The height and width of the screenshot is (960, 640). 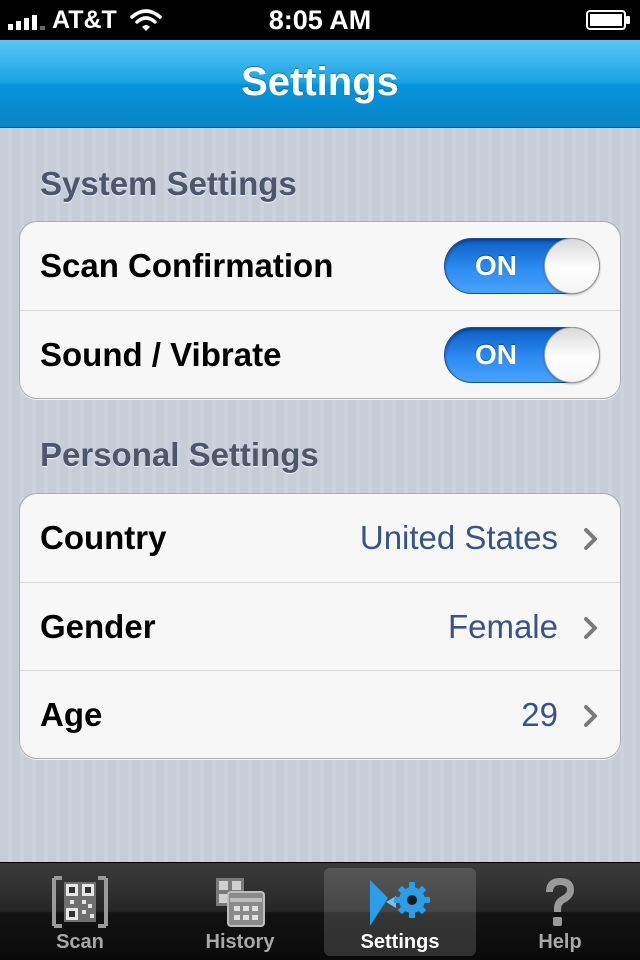 What do you see at coordinates (458, 537) in the screenshot?
I see `country-value: United States` at bounding box center [458, 537].